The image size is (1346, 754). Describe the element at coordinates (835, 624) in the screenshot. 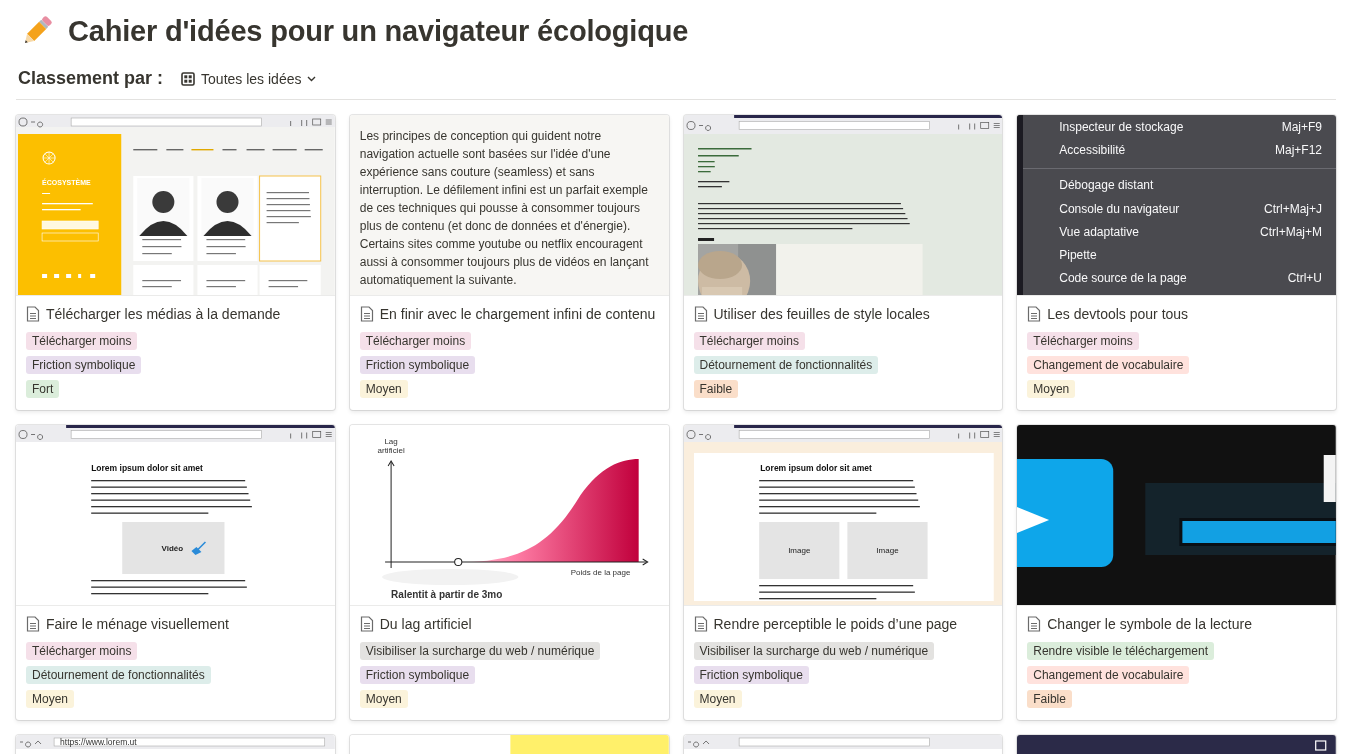

I see `card-title: Rendre perceptible le poids d’une page` at that location.